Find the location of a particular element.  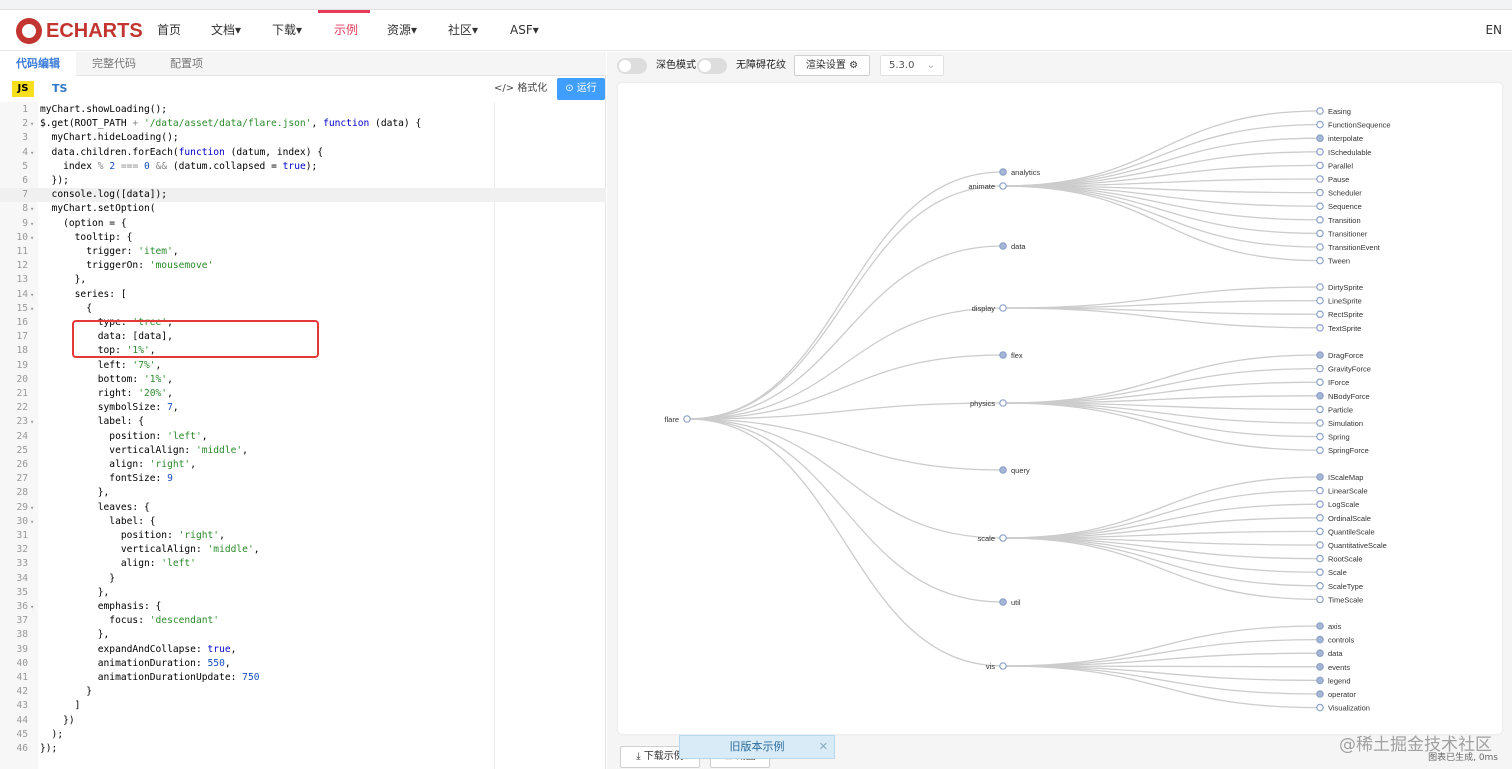

code-line: 11 trigger: 'item', is located at coordinates (303, 252).